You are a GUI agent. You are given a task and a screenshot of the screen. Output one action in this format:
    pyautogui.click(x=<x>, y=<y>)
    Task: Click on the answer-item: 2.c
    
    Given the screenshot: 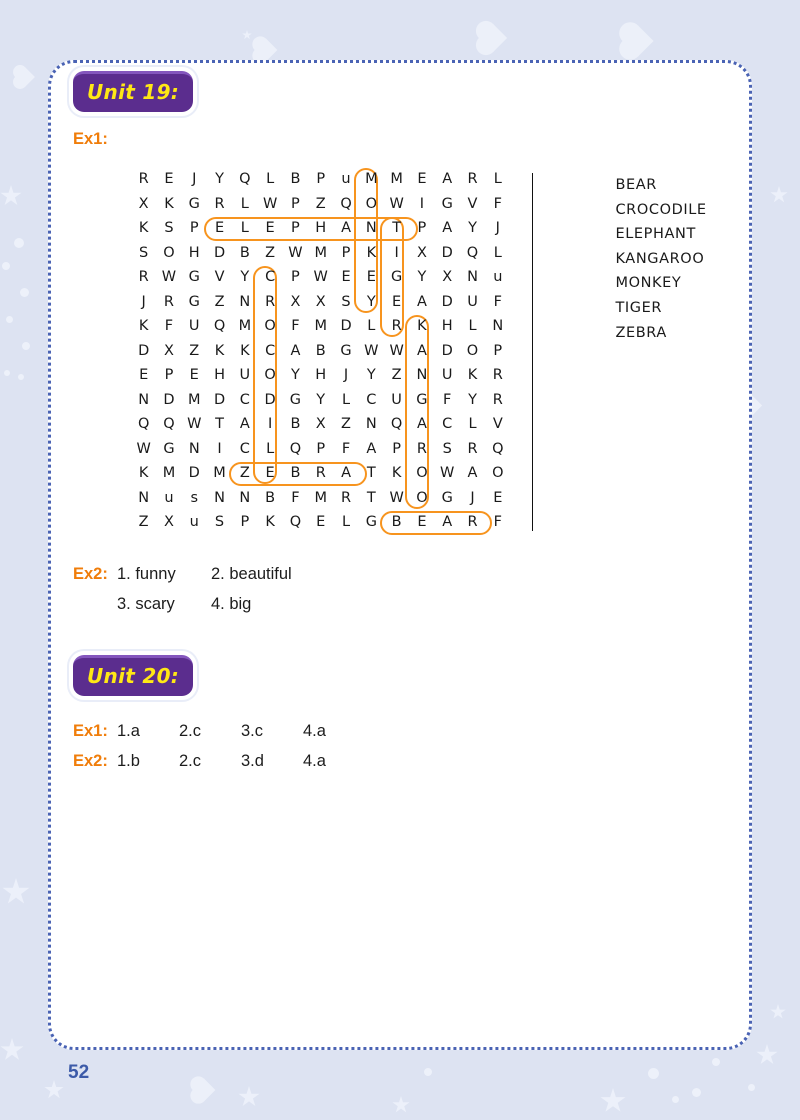 What is the action you would take?
    pyautogui.click(x=190, y=730)
    